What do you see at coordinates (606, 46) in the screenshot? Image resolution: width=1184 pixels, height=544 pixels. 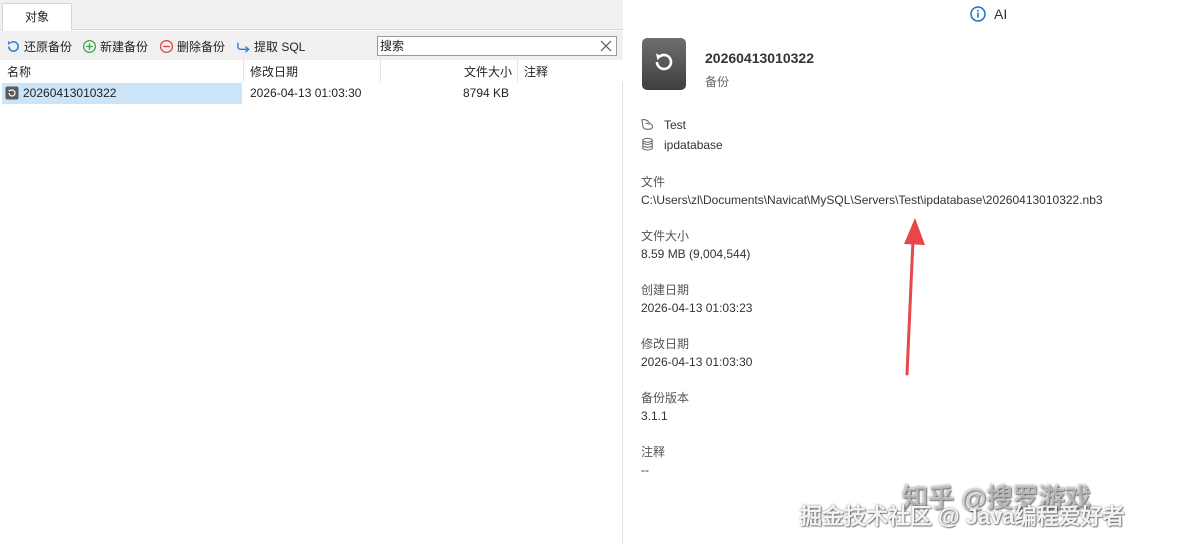 I see `clear-icon` at bounding box center [606, 46].